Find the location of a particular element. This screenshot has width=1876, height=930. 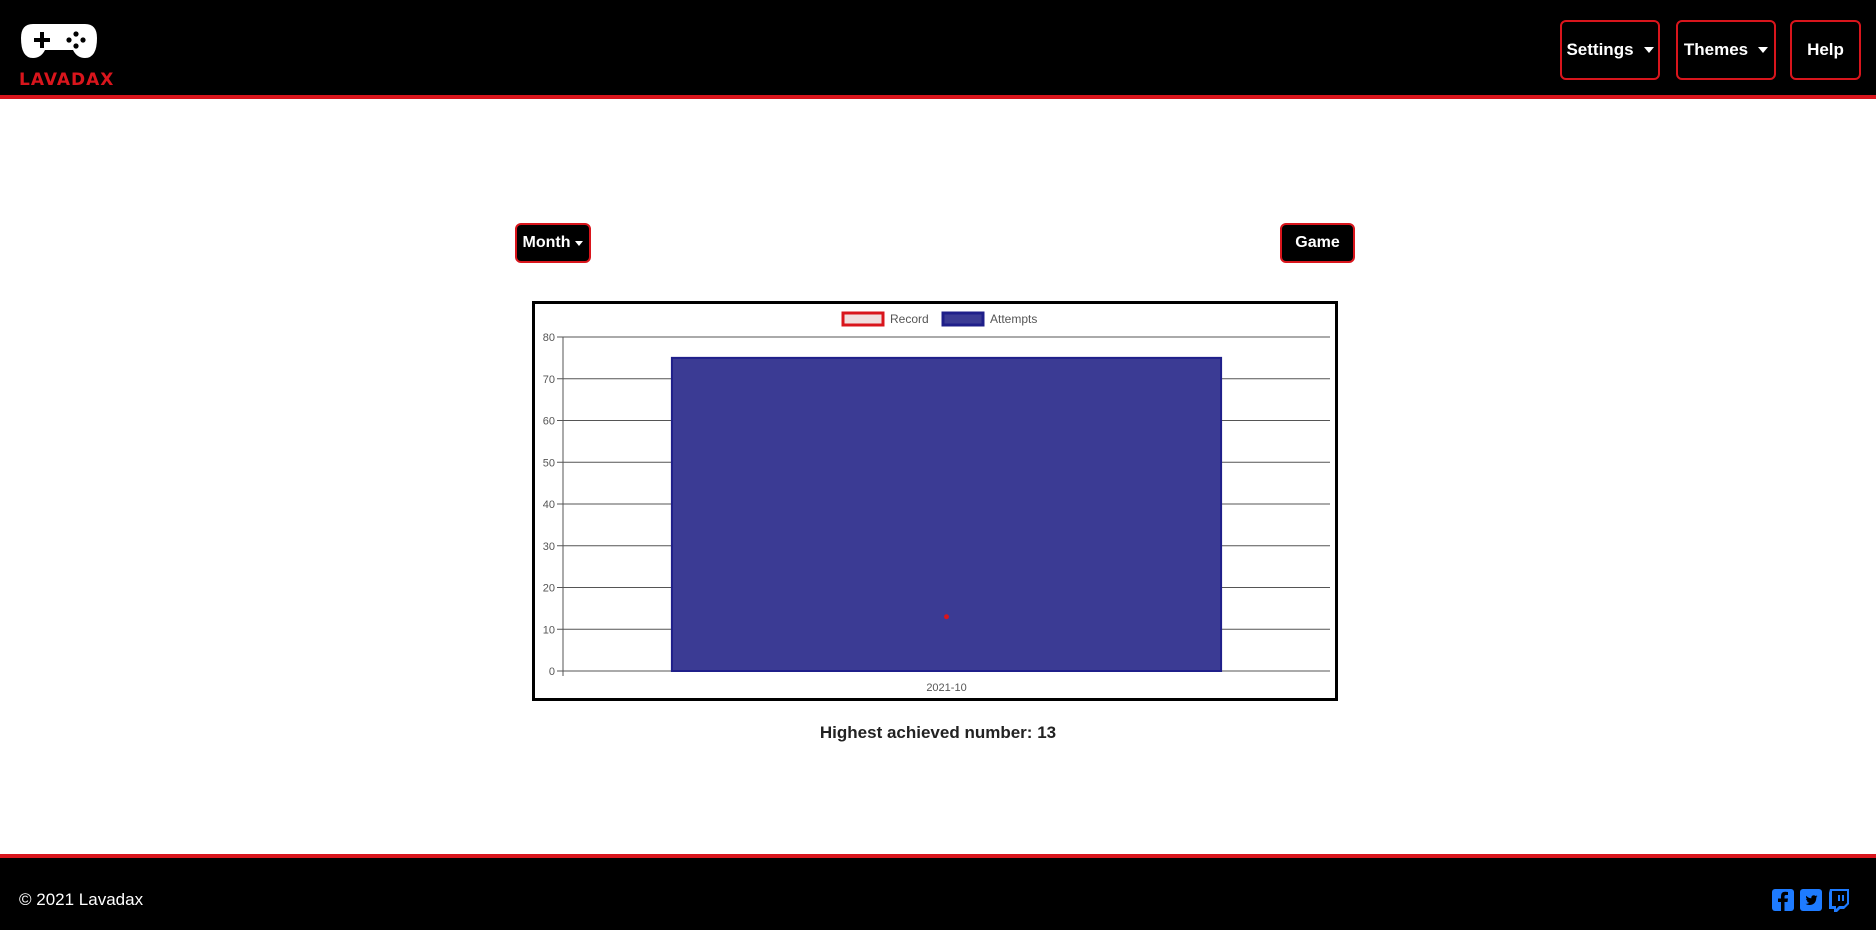

x-tick-label: 2021-10 is located at coordinates (946, 688).